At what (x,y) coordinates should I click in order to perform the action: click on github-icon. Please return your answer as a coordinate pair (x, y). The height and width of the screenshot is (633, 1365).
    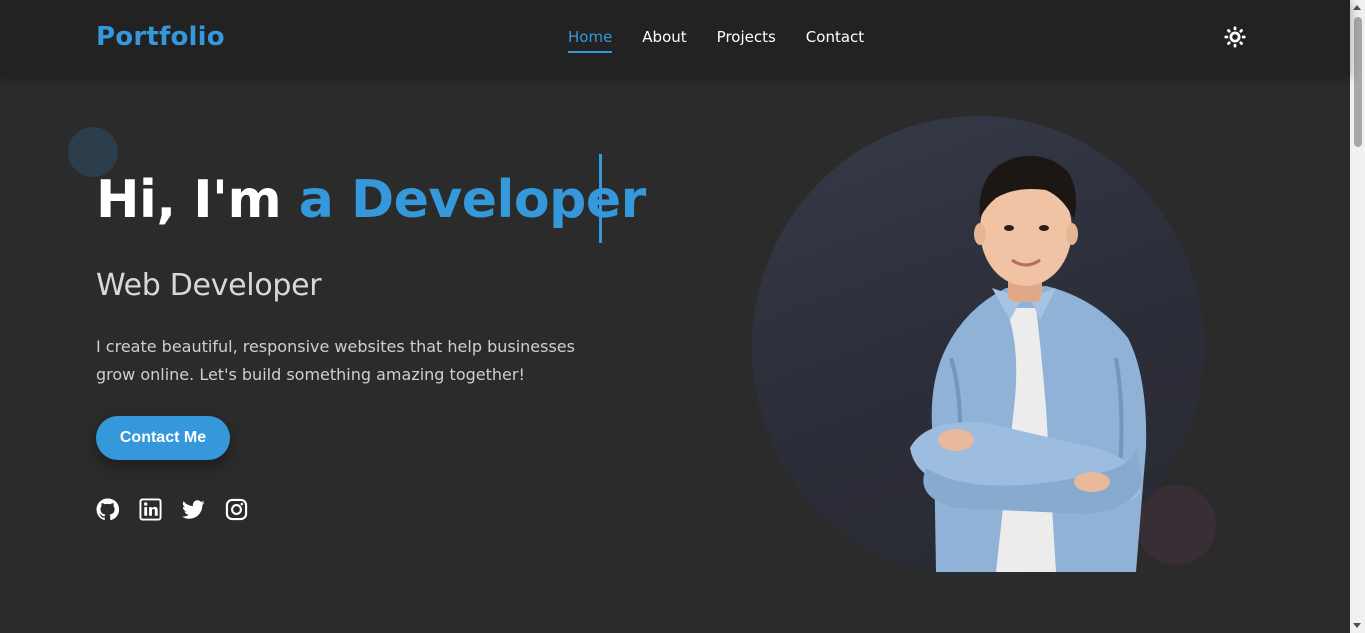
    Looking at the image, I should click on (108, 509).